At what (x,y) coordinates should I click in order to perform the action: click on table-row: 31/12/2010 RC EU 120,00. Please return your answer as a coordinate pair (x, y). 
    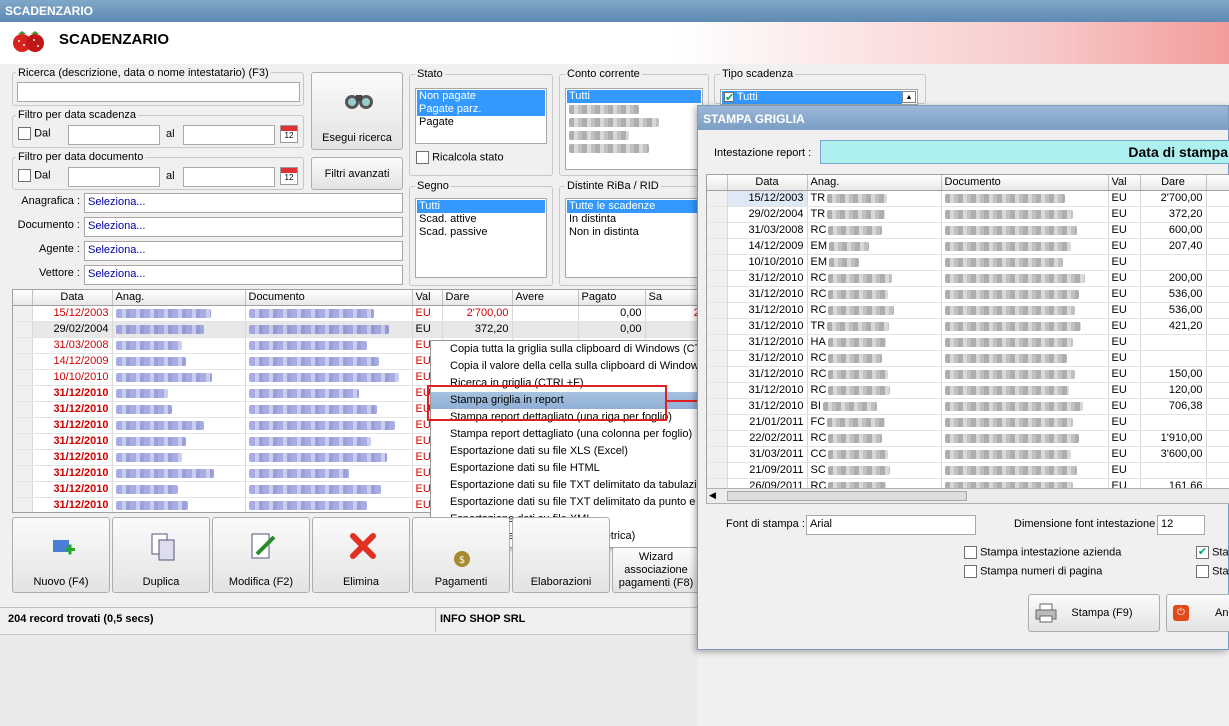
    Looking at the image, I should click on (968, 390).